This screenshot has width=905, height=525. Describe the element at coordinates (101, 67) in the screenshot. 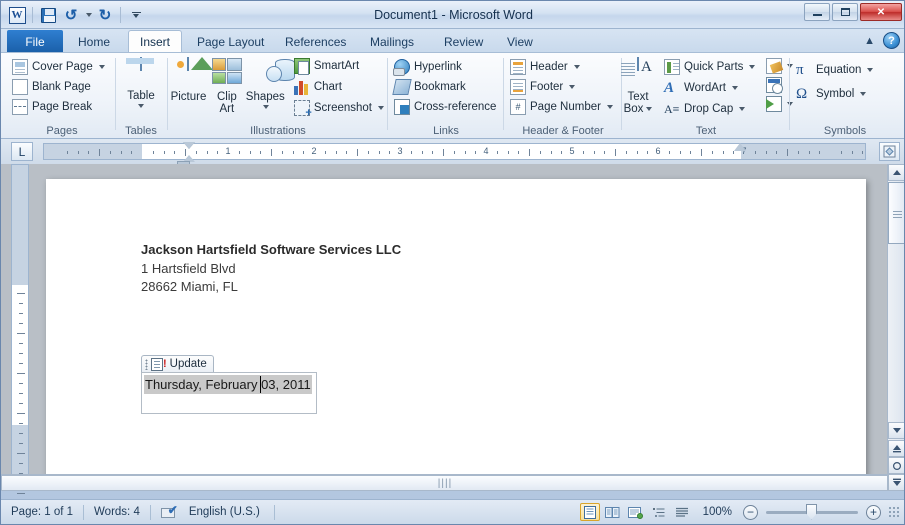

I see `cover-page-dropdown-icon` at that location.